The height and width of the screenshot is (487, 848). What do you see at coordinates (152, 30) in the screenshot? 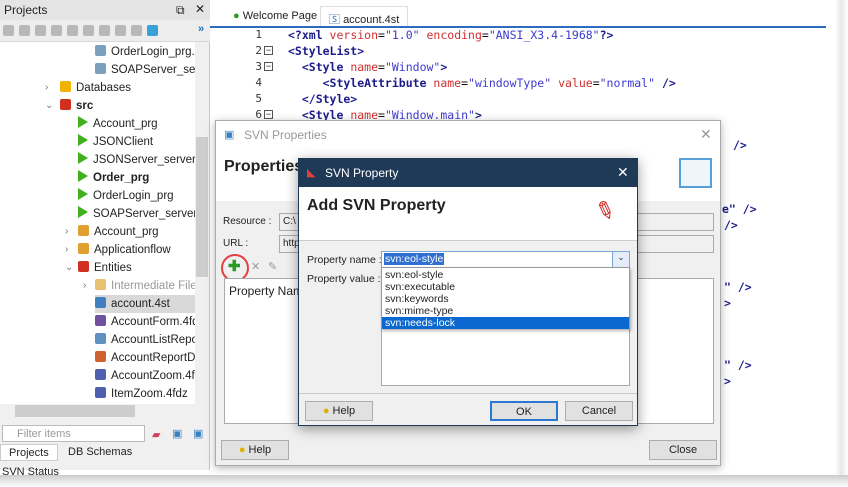
I see `sync-icon` at bounding box center [152, 30].